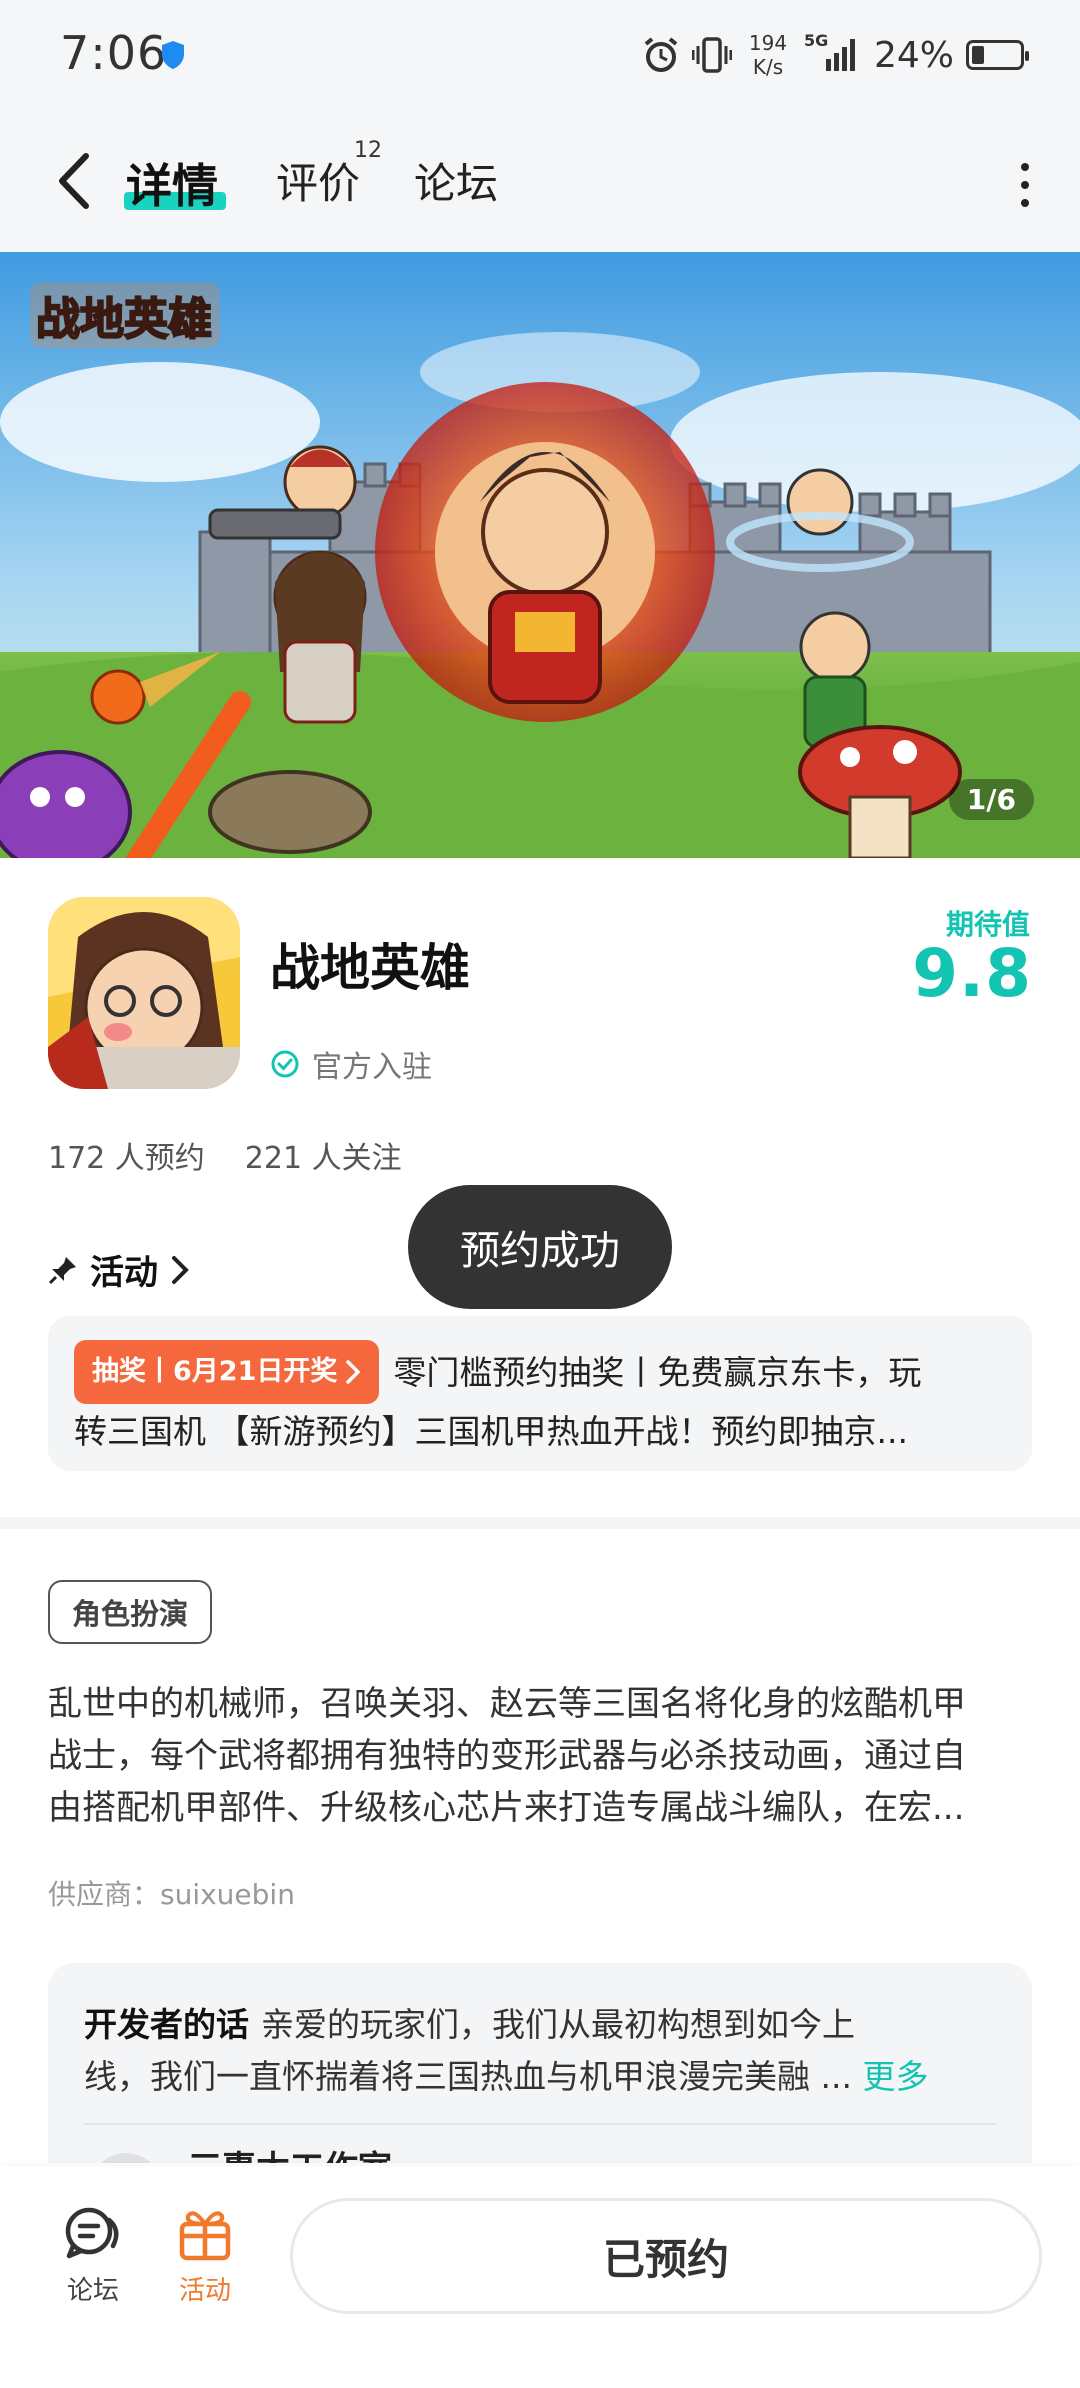 This screenshot has width=1080, height=2388. What do you see at coordinates (215, 1371) in the screenshot?
I see `lottery-tag-label: 抽奖丨6月21日开奖` at bounding box center [215, 1371].